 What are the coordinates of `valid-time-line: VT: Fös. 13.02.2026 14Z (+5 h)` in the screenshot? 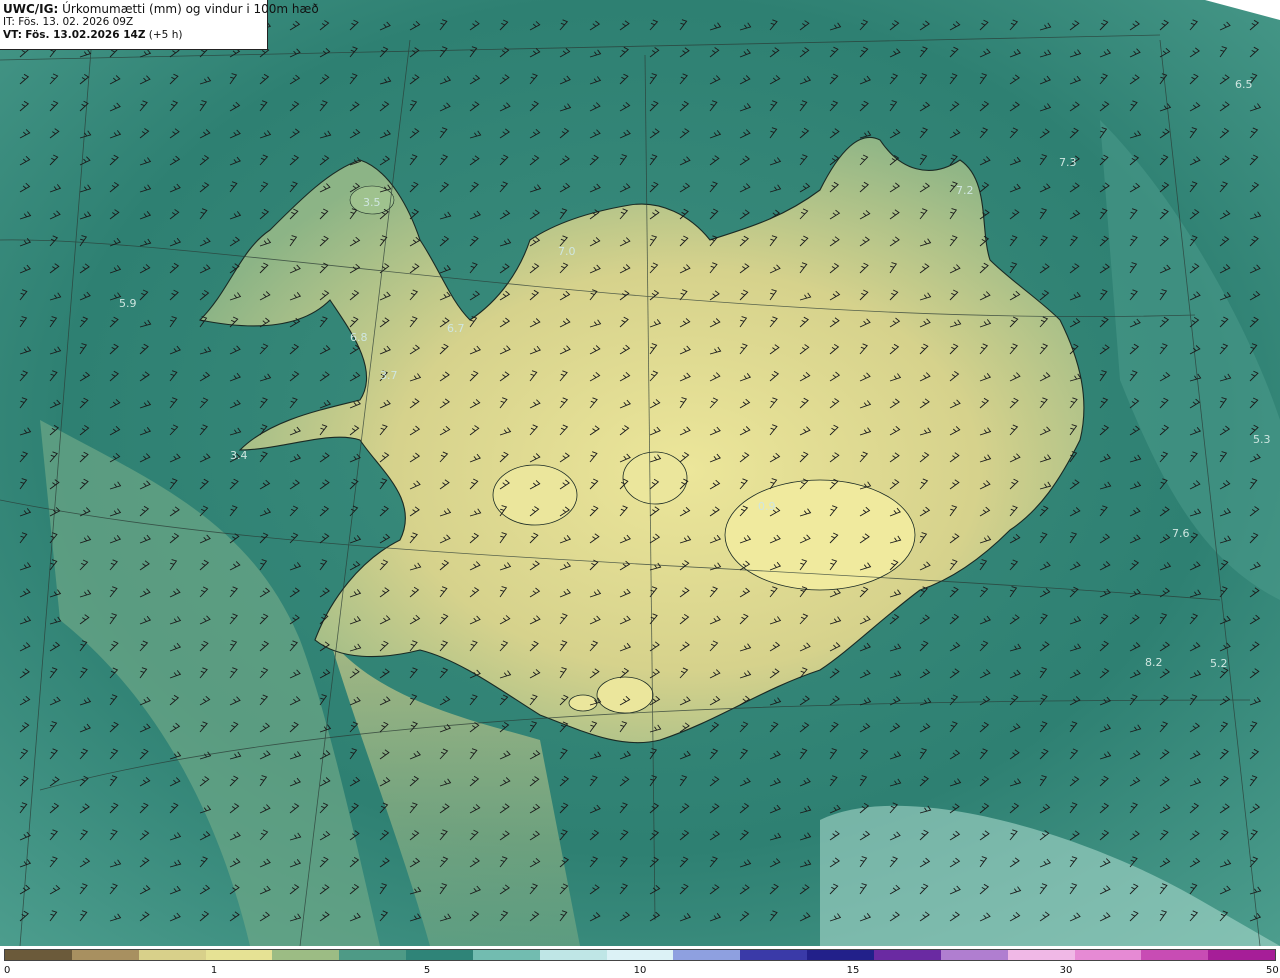 It's located at (133, 35).